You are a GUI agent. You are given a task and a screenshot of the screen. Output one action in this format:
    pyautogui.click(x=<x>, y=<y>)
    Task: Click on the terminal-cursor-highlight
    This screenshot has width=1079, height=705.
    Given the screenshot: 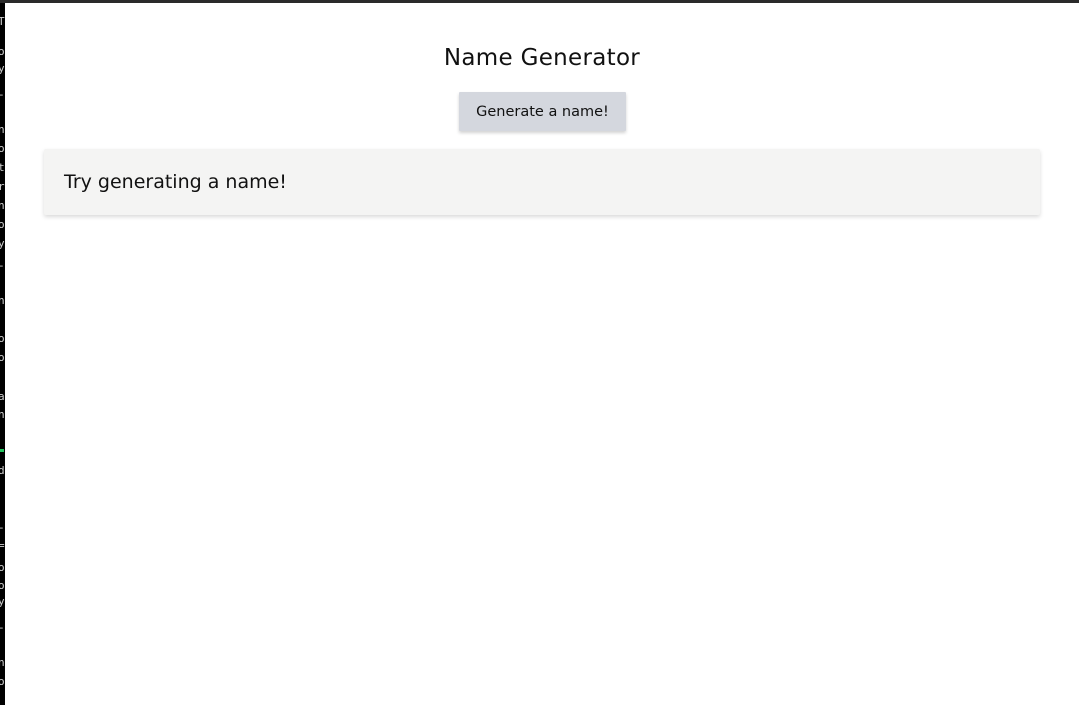 What is the action you would take?
    pyautogui.click(x=2, y=450)
    